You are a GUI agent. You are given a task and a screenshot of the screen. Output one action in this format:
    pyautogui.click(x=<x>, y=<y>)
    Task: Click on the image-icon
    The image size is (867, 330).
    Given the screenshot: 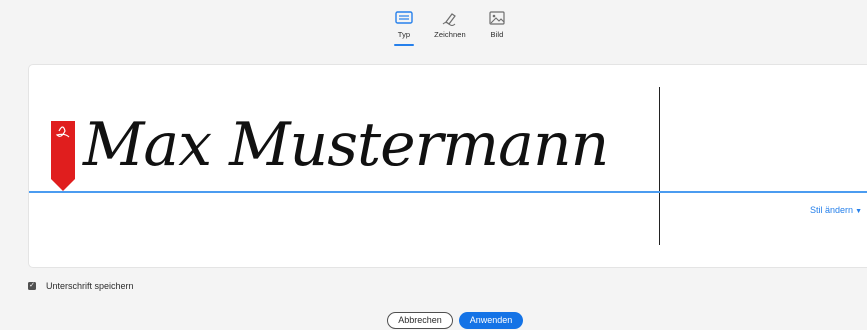 What is the action you would take?
    pyautogui.click(x=497, y=18)
    